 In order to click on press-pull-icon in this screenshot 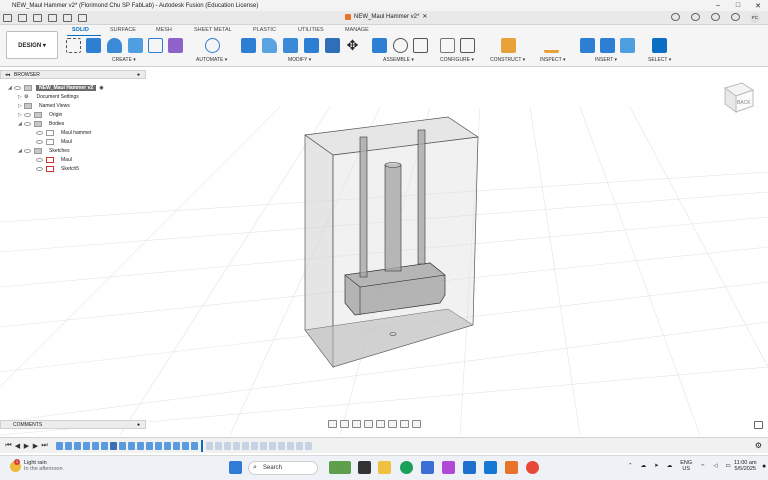, I will do `click(248, 45)`.